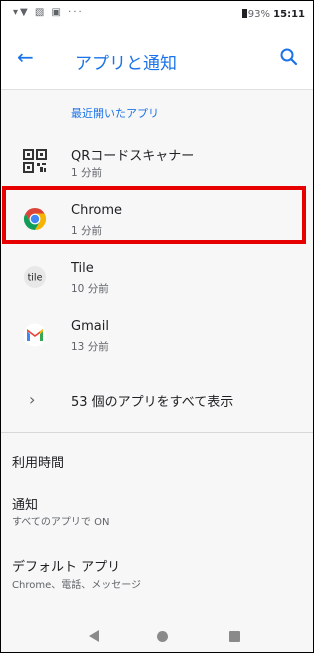 This screenshot has width=320, height=653. Describe the element at coordinates (289, 14) in the screenshot. I see `clock: 15:11` at that location.